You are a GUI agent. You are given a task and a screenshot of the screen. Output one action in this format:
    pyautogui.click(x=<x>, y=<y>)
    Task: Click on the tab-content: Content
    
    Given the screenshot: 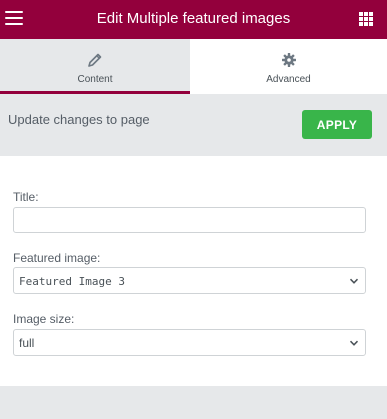 What is the action you would take?
    pyautogui.click(x=95, y=66)
    